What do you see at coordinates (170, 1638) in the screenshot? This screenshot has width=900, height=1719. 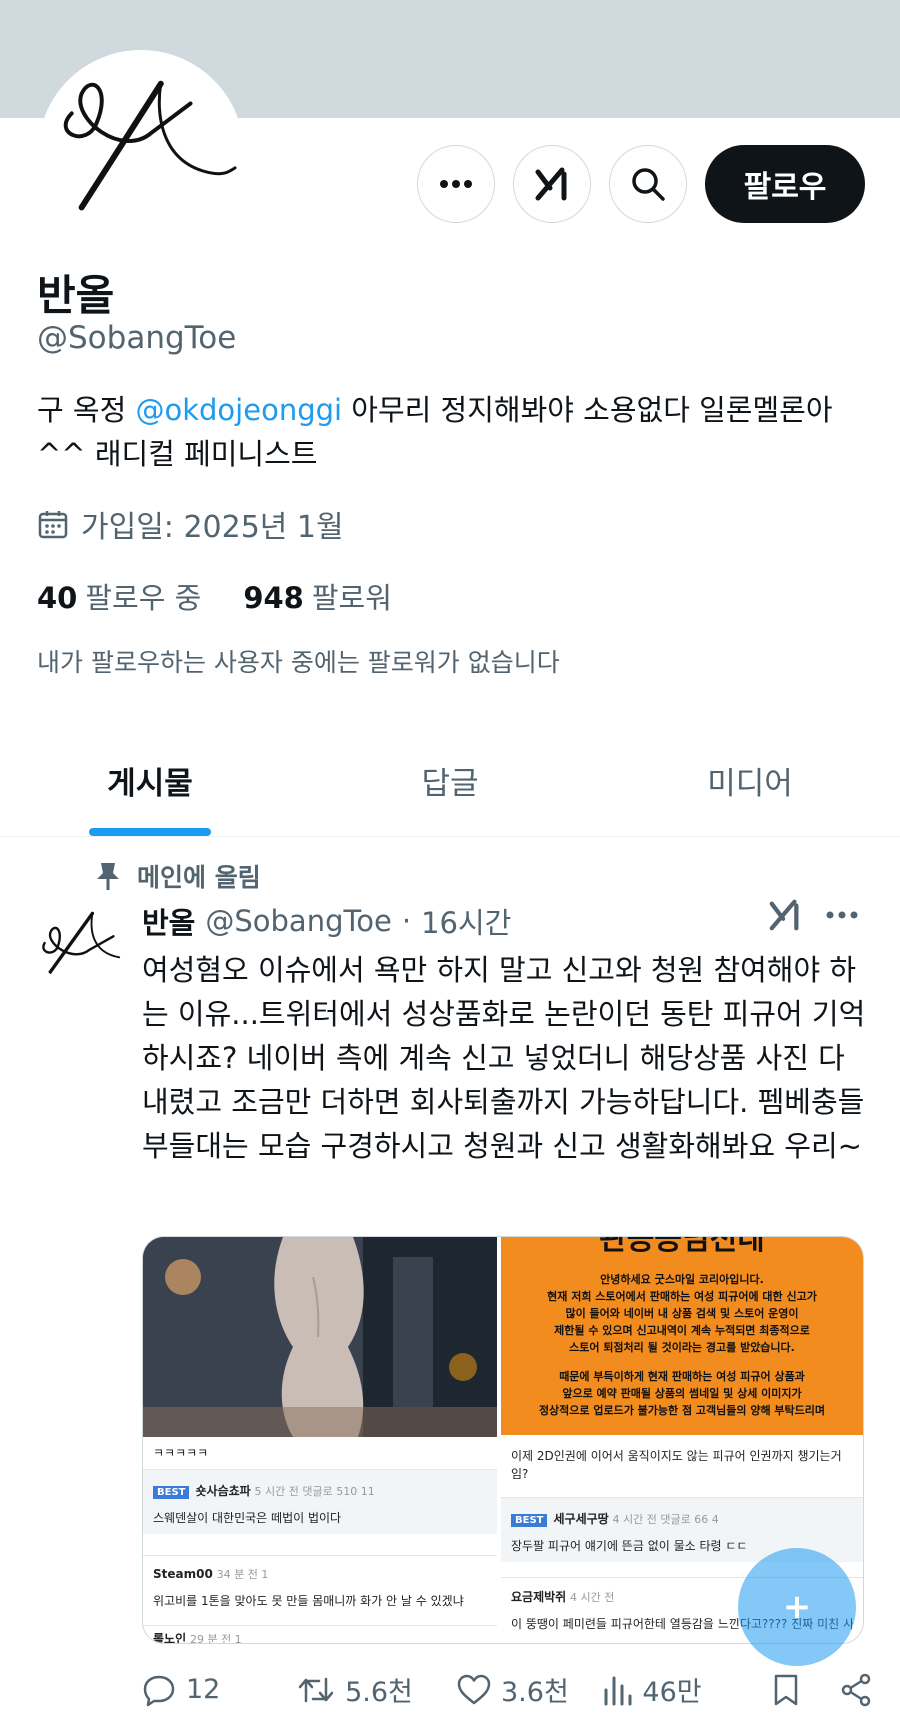 I see `comment-user: 롤노인` at bounding box center [170, 1638].